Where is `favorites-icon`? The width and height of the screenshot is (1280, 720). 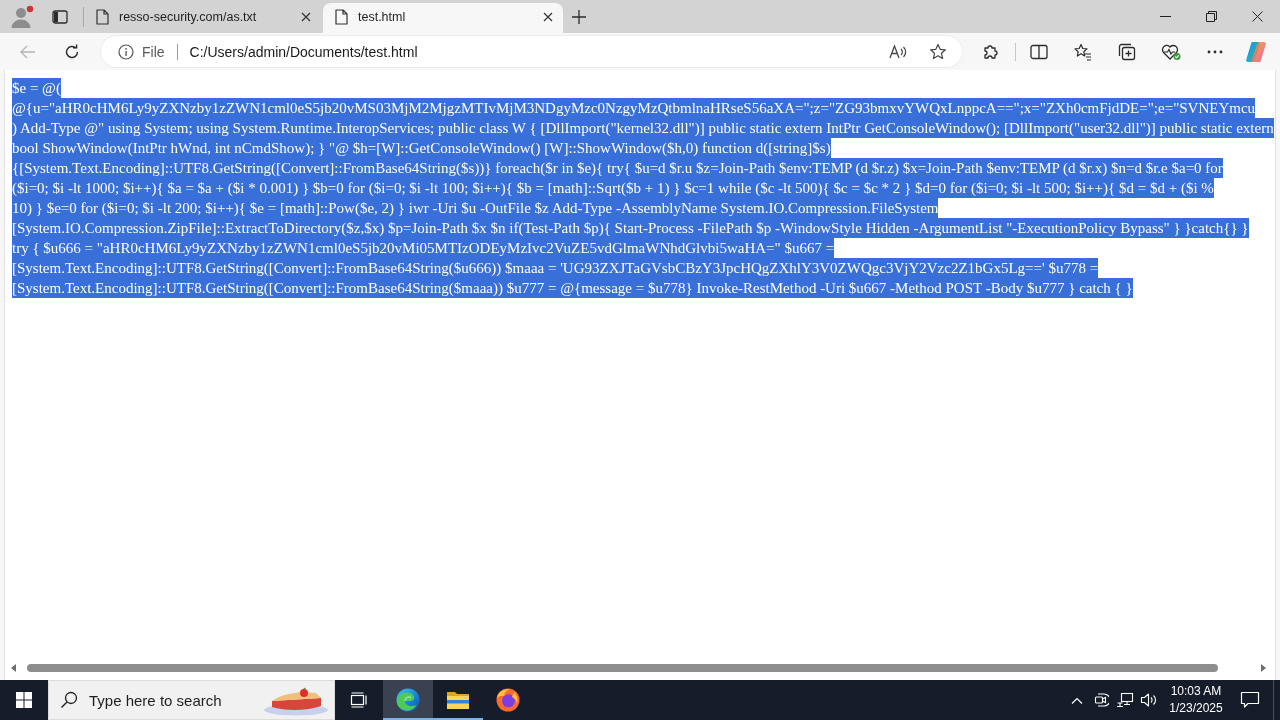
favorites-icon is located at coordinates (1083, 51).